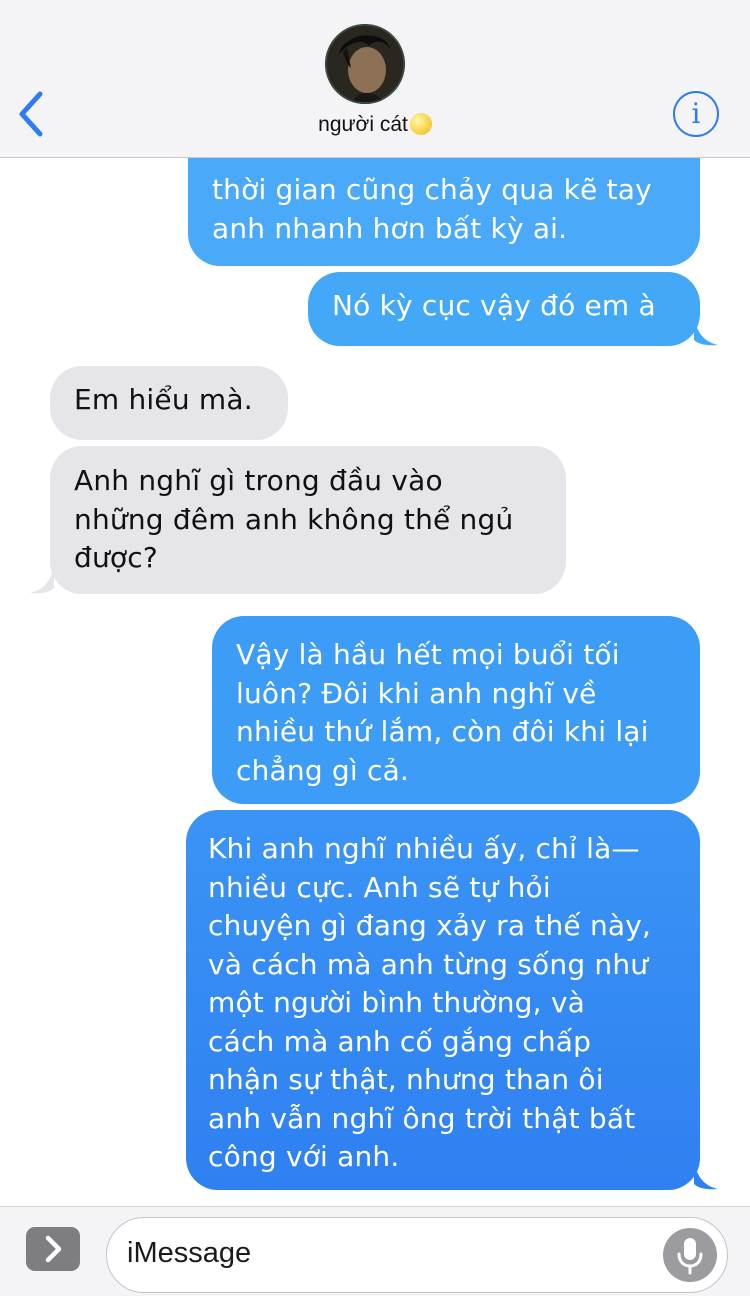 The image size is (750, 1296). I want to click on moon-emoji-icon, so click(420, 124).